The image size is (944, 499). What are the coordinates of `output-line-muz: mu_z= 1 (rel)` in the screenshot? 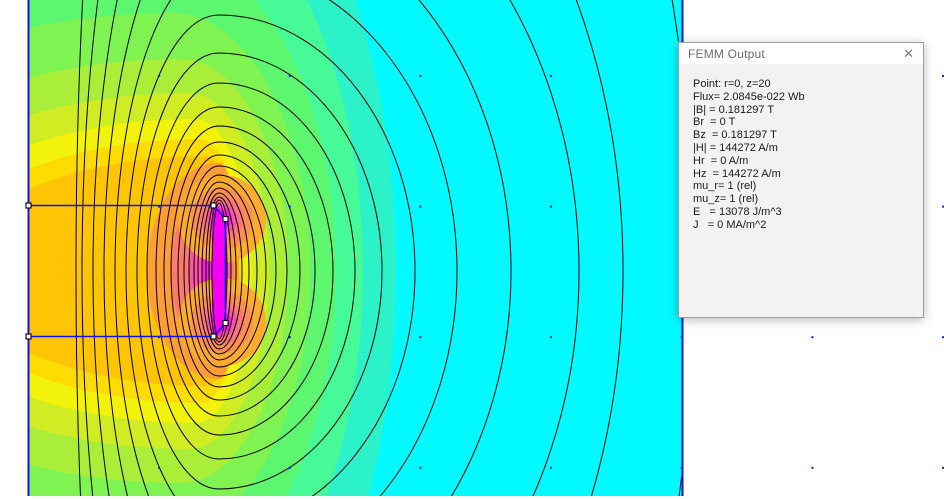 It's located at (726, 199).